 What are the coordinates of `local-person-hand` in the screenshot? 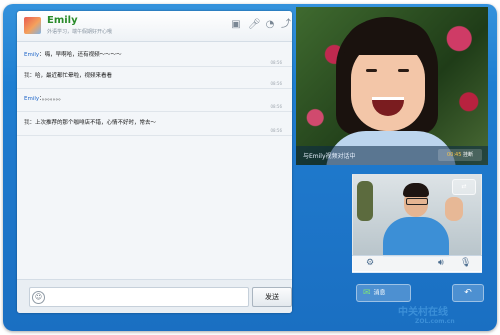 It's located at (454, 209).